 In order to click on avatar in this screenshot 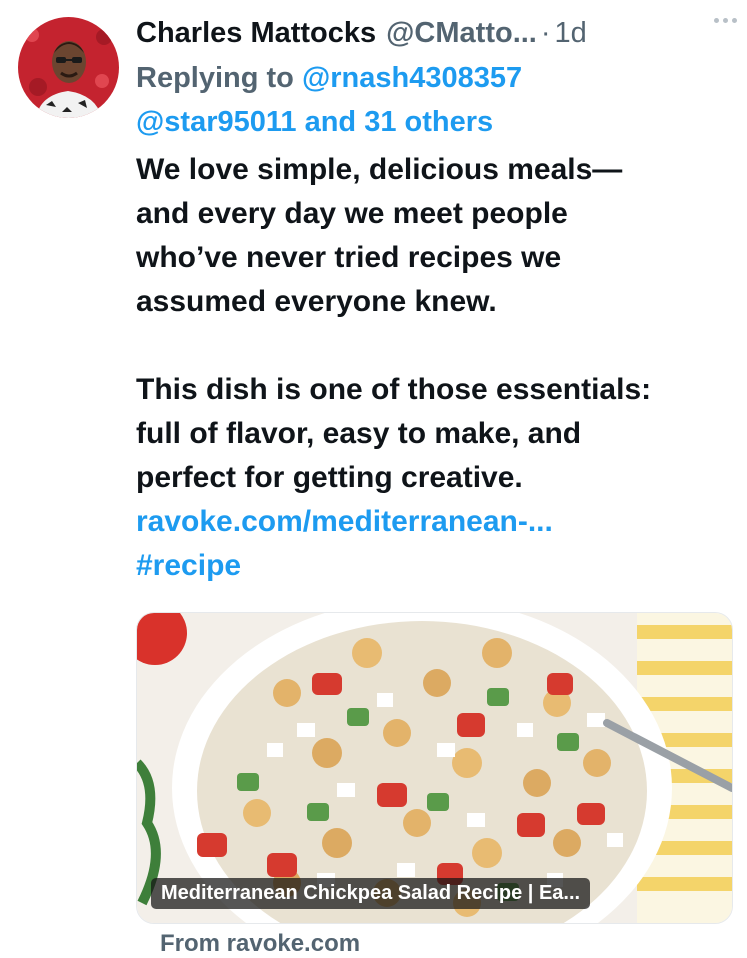, I will do `click(68, 67)`.